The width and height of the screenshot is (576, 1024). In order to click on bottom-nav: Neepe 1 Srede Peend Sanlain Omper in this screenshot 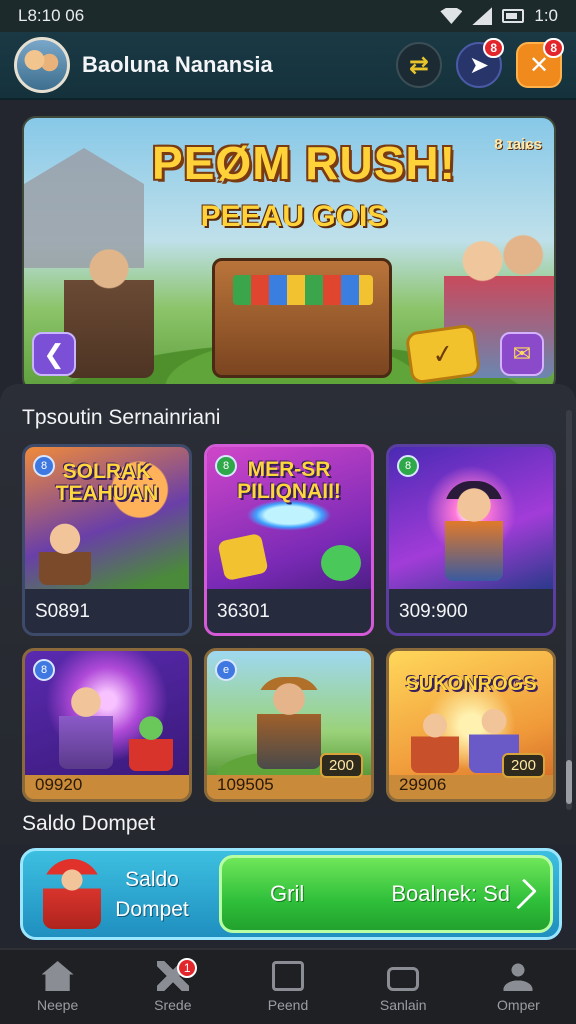, I will do `click(288, 986)`.